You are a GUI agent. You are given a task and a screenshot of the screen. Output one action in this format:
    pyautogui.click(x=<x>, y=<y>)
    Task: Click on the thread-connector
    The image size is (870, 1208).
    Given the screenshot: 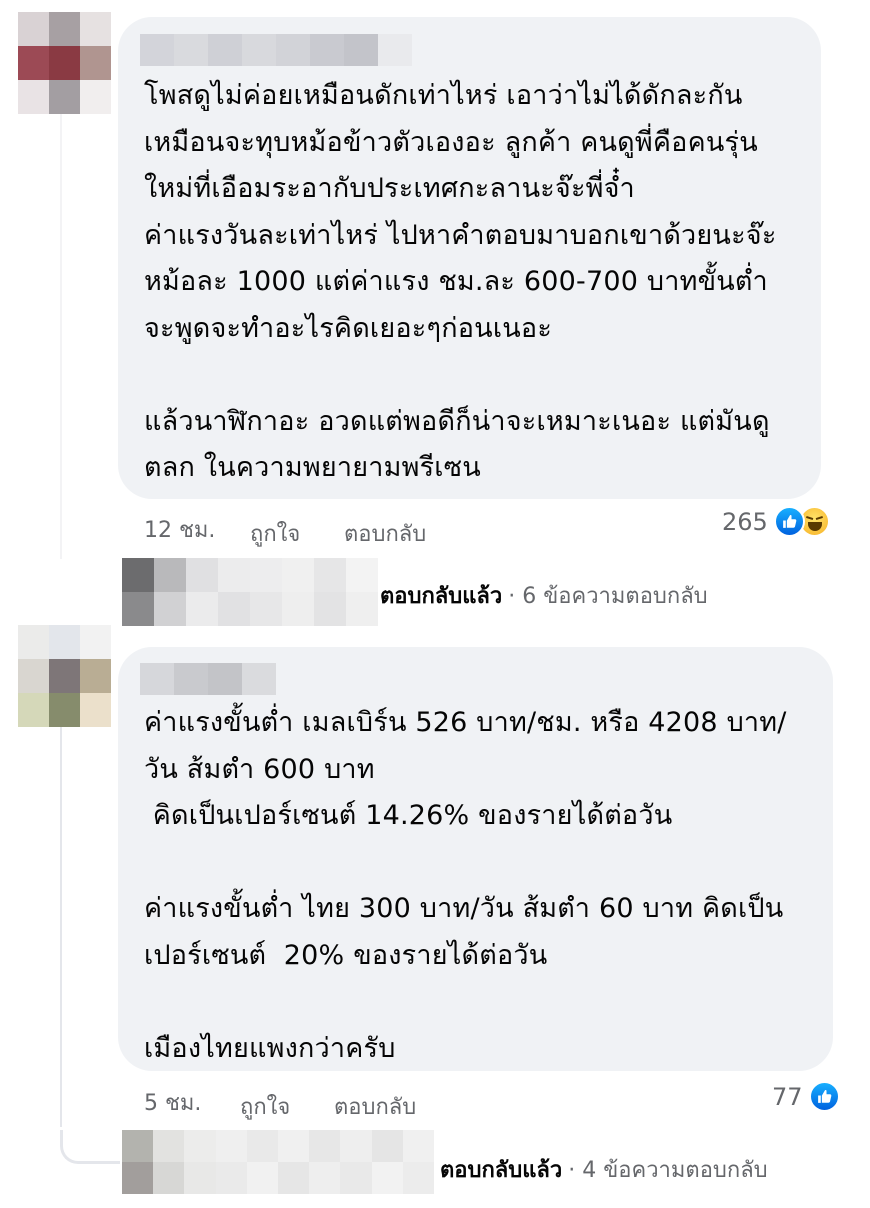 What is the action you would take?
    pyautogui.click(x=90, y=1147)
    